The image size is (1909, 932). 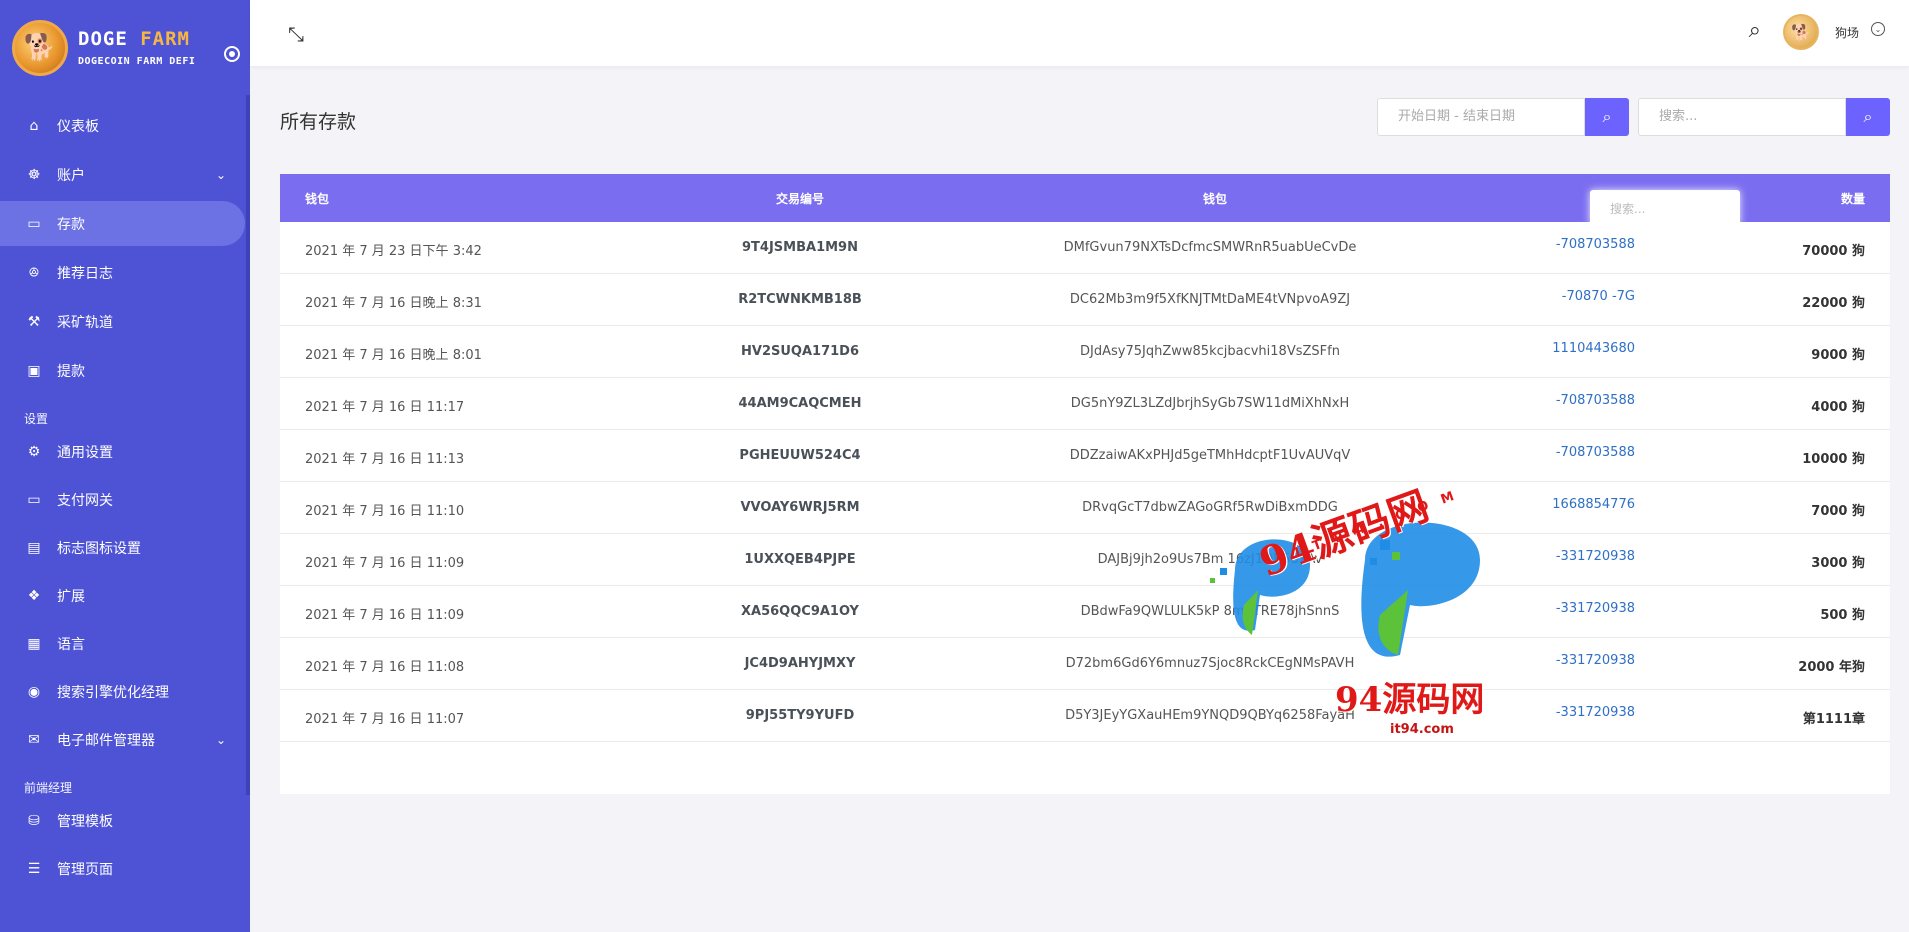 I want to click on sidebar-item-withdrawals: ▣ 提款, so click(x=125, y=370).